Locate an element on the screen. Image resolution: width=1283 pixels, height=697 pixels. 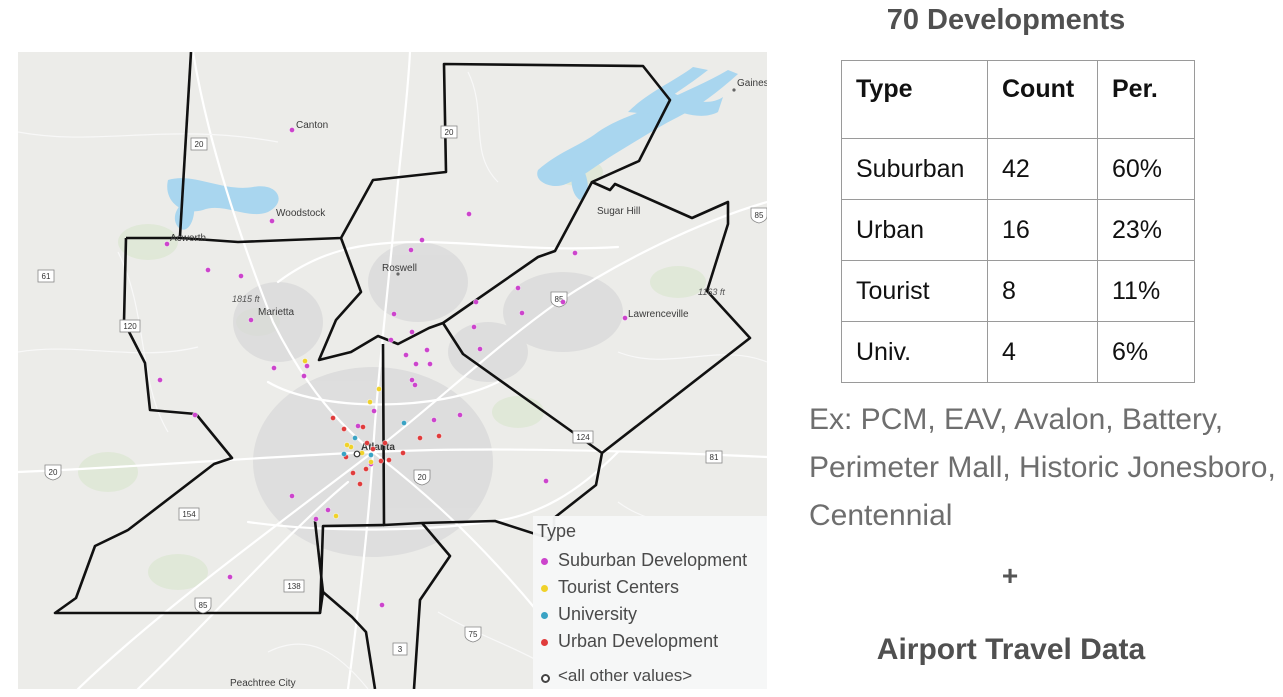
elevation-label-2: 1163 ft is located at coordinates (711, 292).